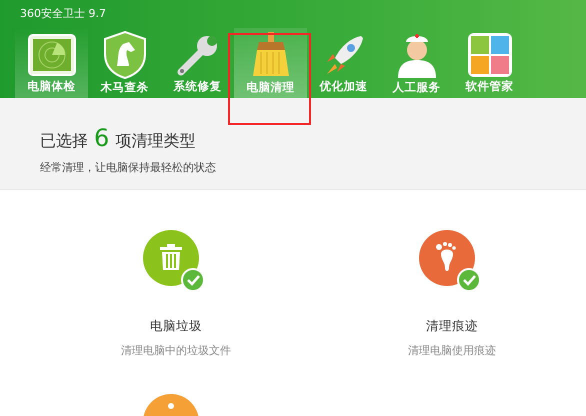 The width and height of the screenshot is (586, 416). Describe the element at coordinates (197, 63) in the screenshot. I see `nav-tab: 系统修复` at that location.